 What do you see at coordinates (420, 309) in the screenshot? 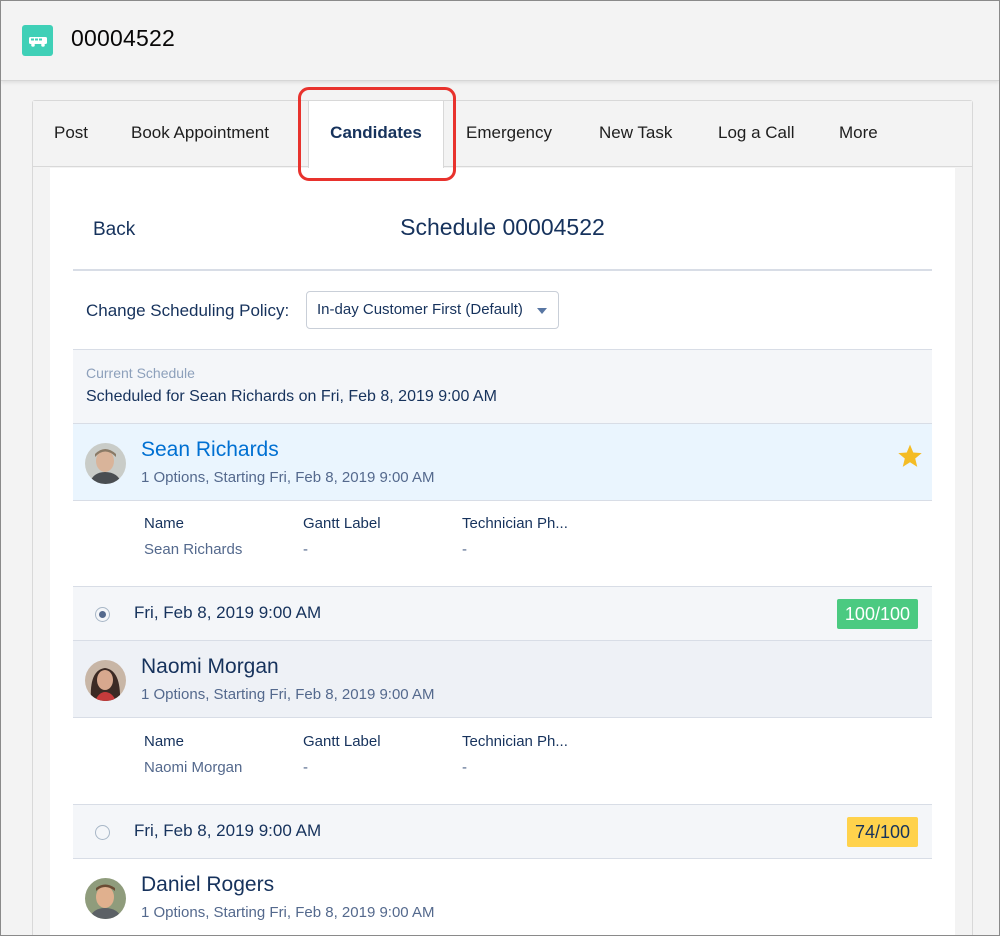
I see `policy-select-value: In-day Customer First (Default)` at bounding box center [420, 309].